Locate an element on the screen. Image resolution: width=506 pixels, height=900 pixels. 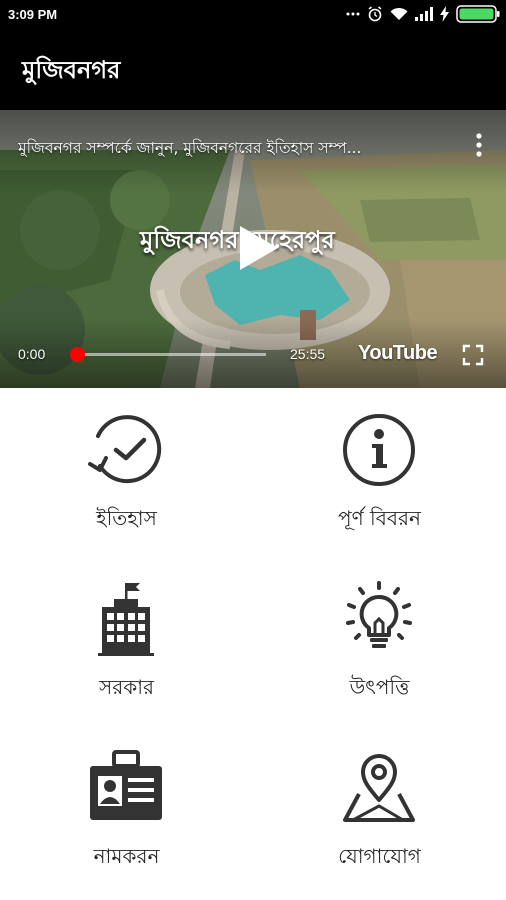
menu-item-history: ইতিহাস is located at coordinates (126, 472).